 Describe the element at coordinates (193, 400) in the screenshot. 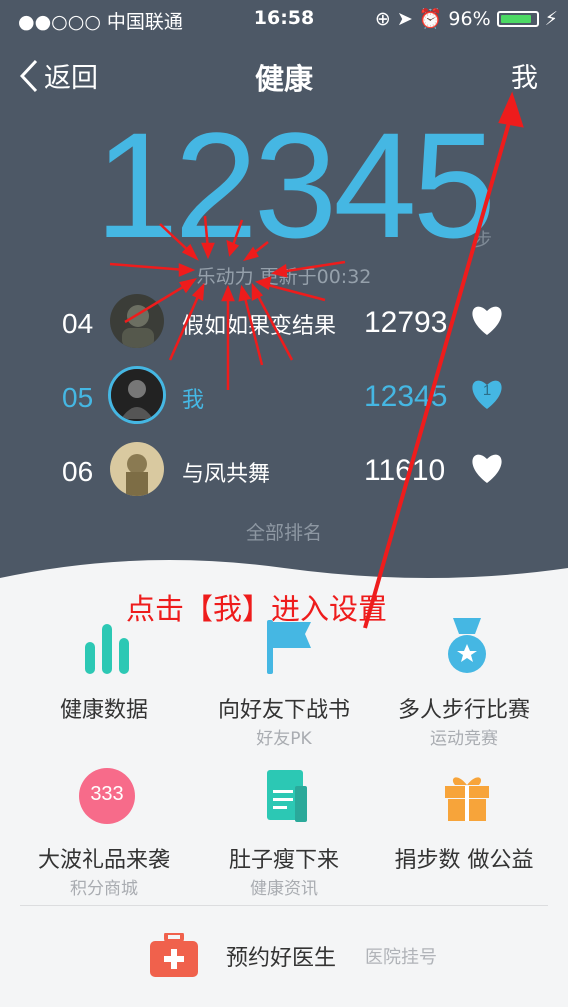

I see `rank-name: 我` at that location.